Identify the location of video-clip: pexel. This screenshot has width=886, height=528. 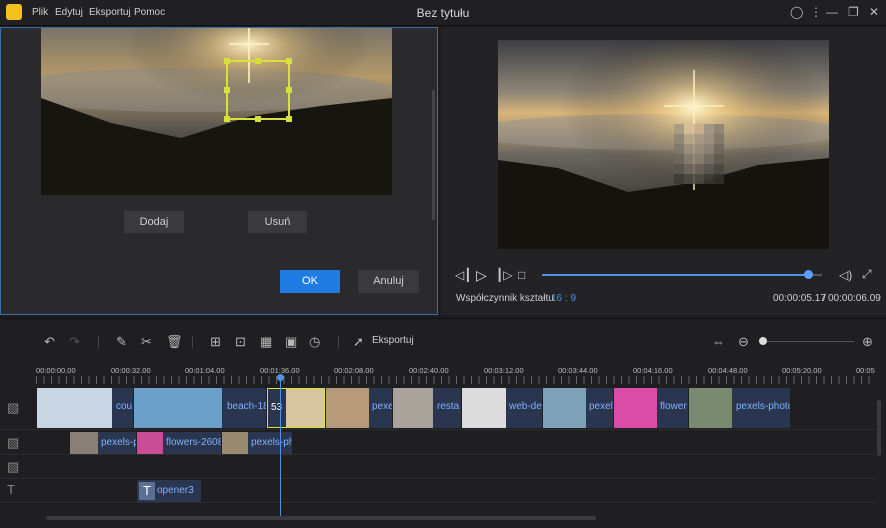
(578, 408).